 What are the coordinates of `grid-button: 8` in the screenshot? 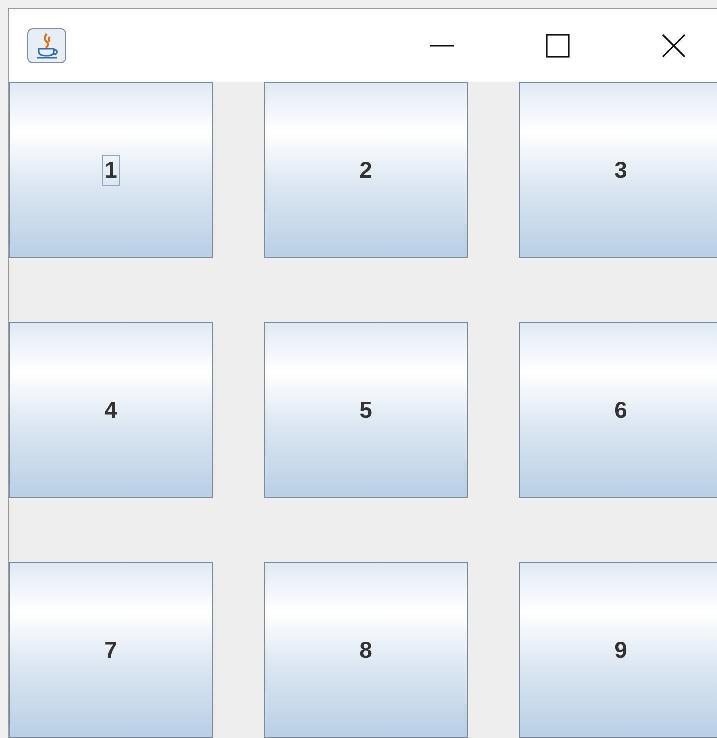 It's located at (366, 650).